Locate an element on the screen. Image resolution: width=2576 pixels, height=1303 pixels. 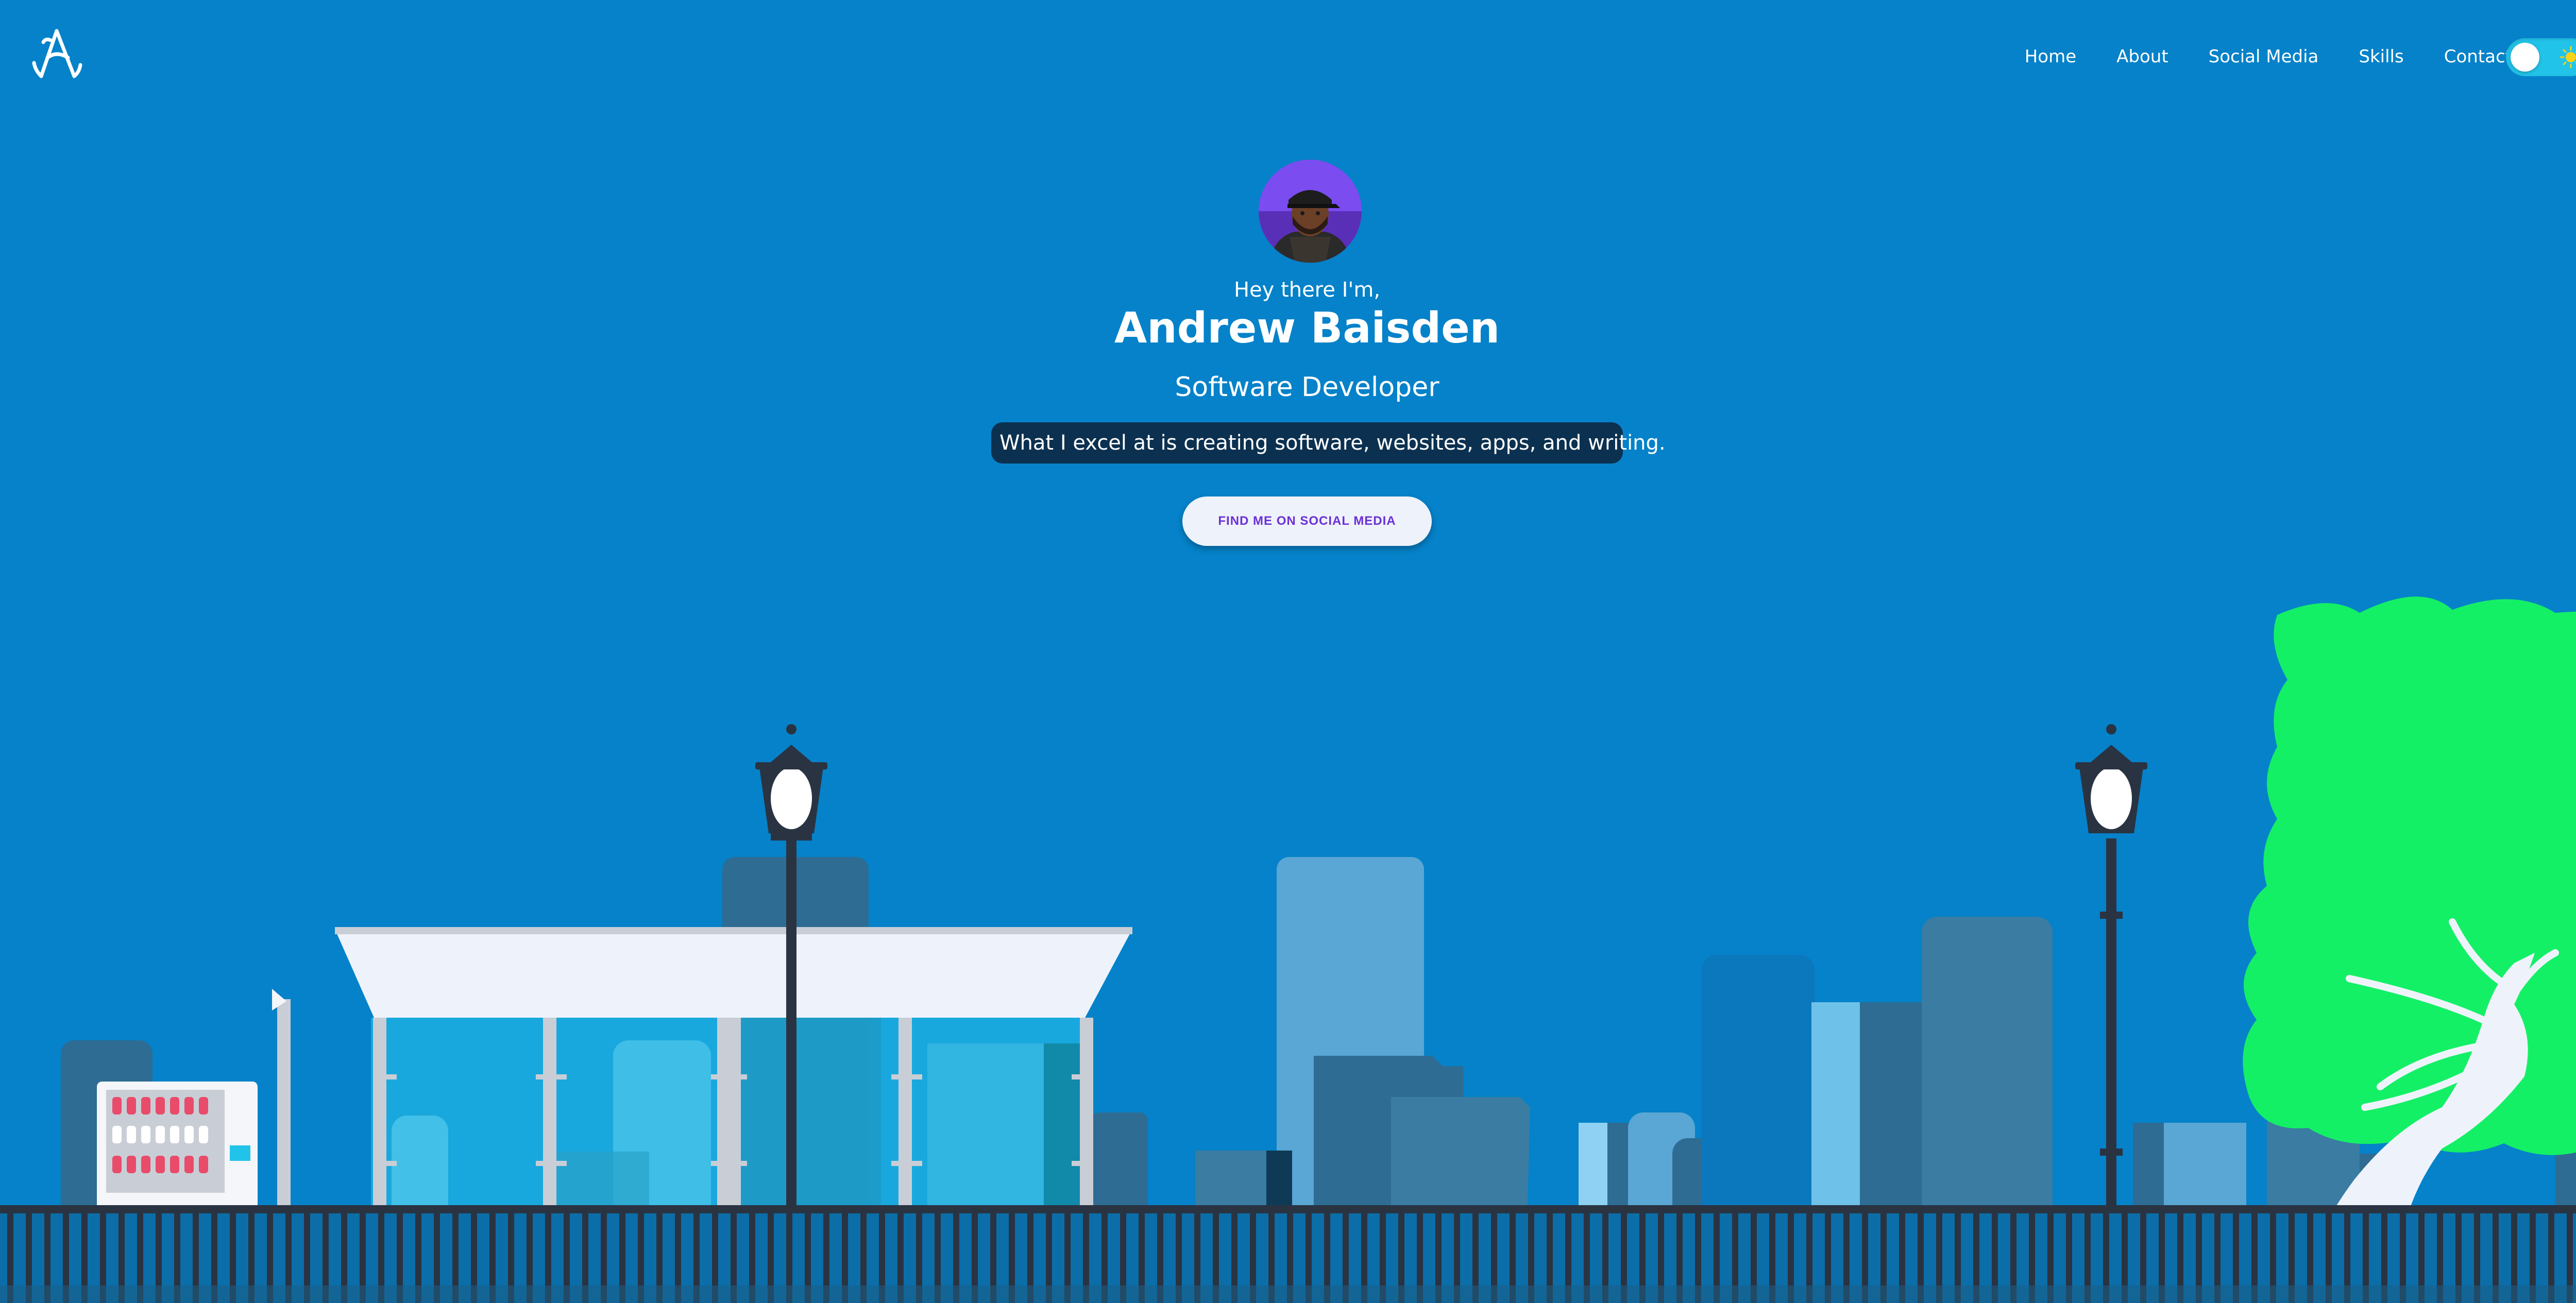
site-logo-icon is located at coordinates (56, 55).